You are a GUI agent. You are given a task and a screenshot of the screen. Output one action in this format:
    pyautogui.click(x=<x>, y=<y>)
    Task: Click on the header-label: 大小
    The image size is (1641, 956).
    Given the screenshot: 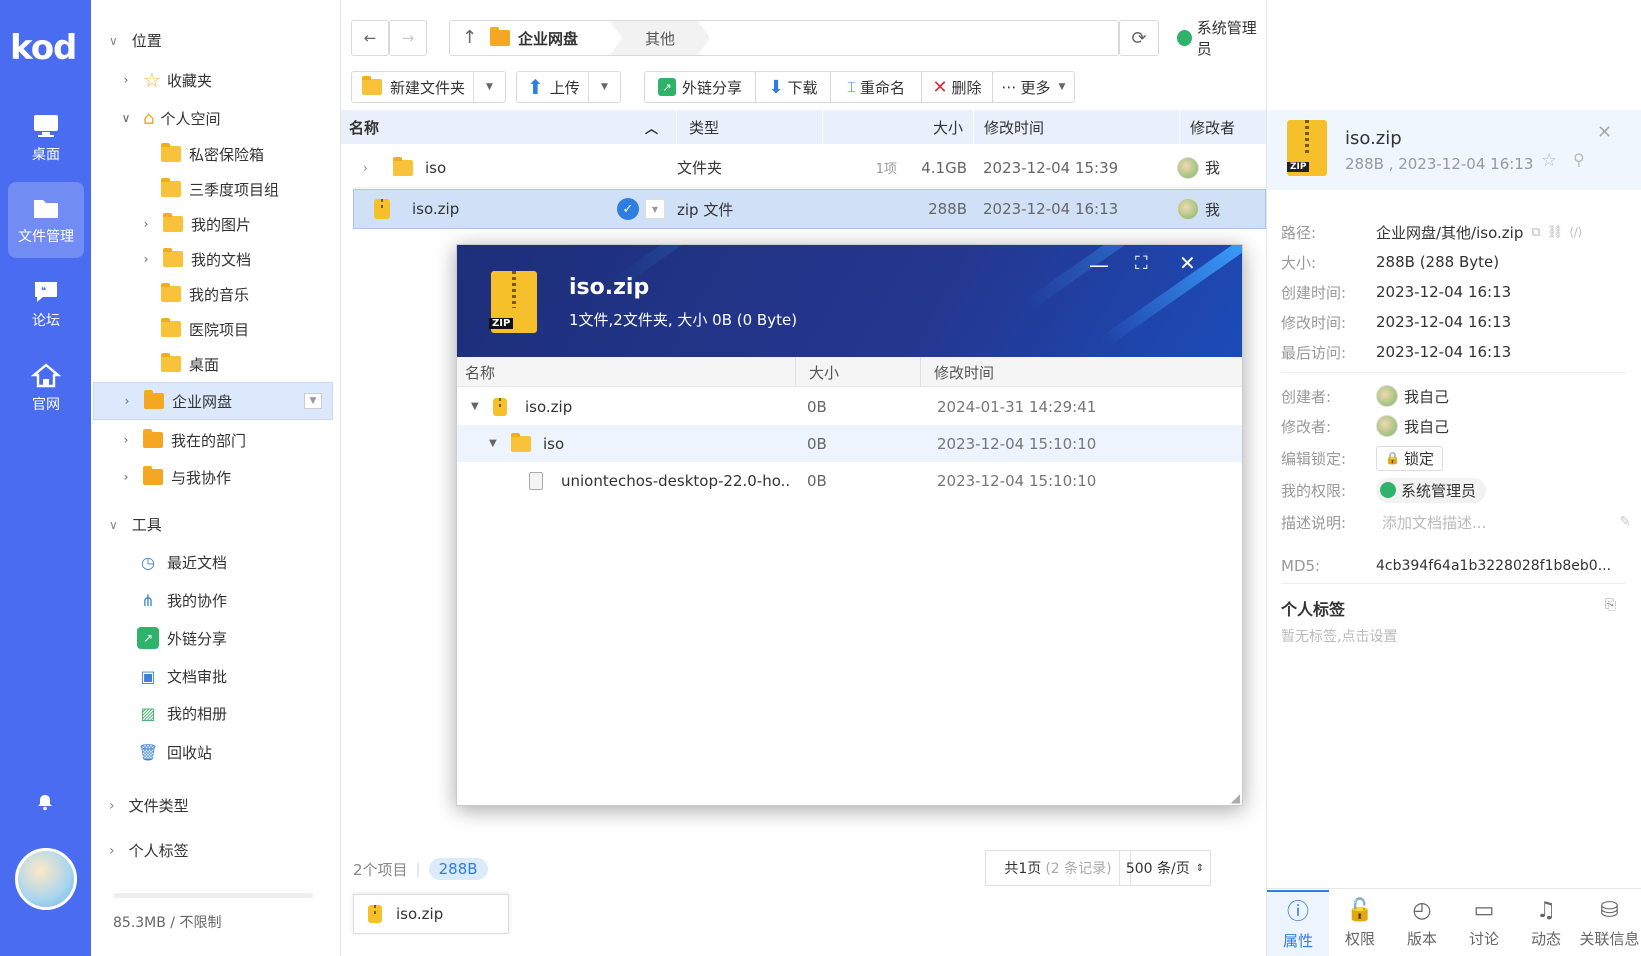 What is the action you would take?
    pyautogui.click(x=824, y=372)
    